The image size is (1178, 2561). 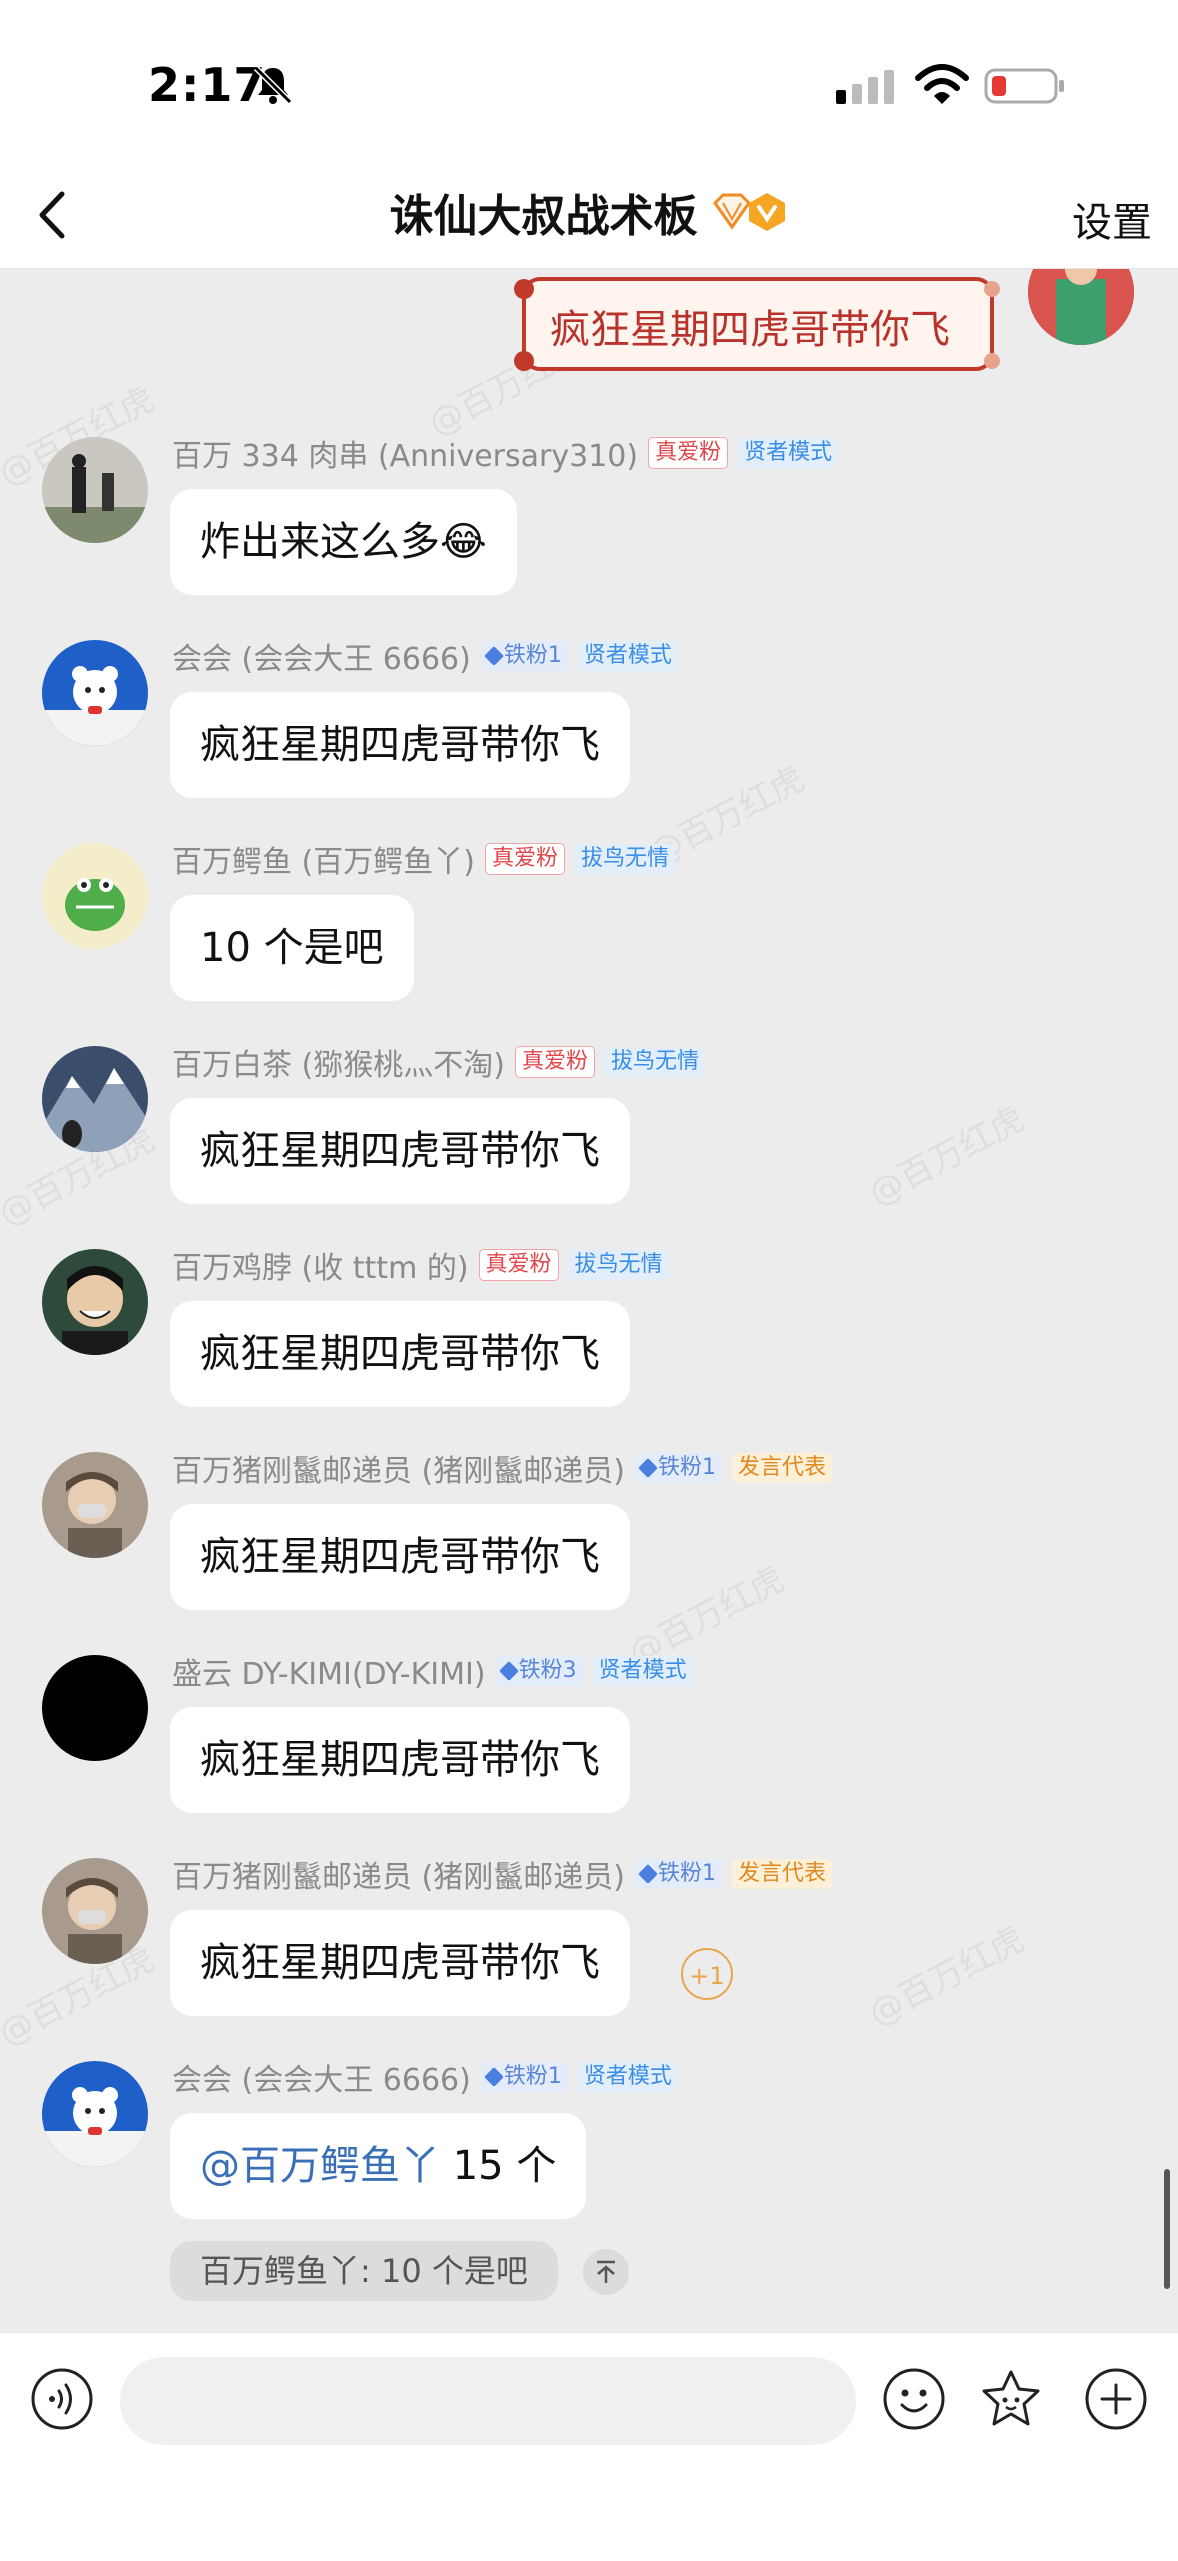 I want to click on jump-to-quote-icon, so click(x=606, y=2272).